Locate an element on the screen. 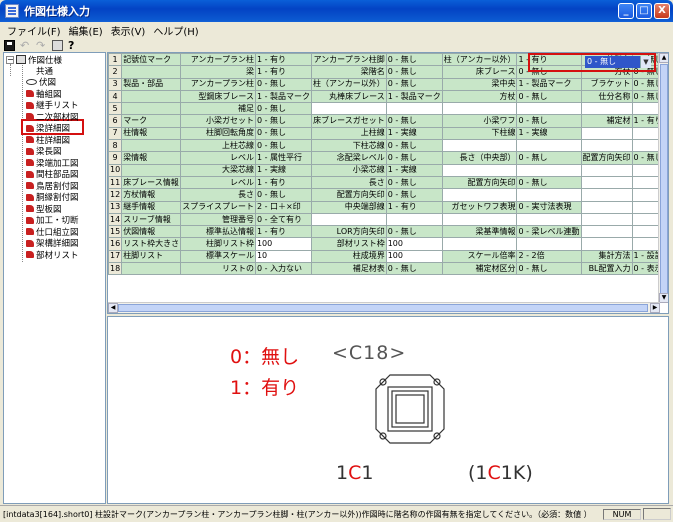 The height and width of the screenshot is (522, 673). scroll-up-icon: ▲ is located at coordinates (663, 58).